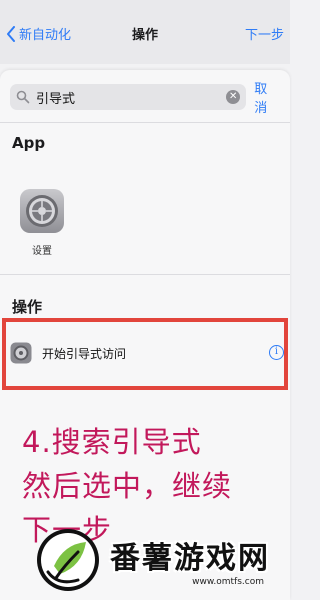  What do you see at coordinates (148, 353) in the screenshot?
I see `action-row-guided-access: 开始引导式访问 i` at bounding box center [148, 353].